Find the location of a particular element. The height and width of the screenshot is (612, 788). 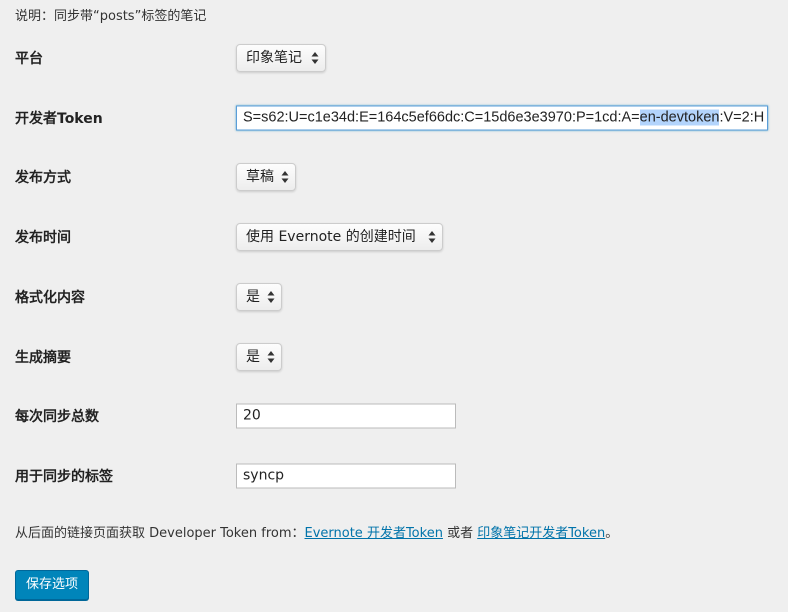

row-publish-mode: 发布方式 草稿 is located at coordinates (394, 177).